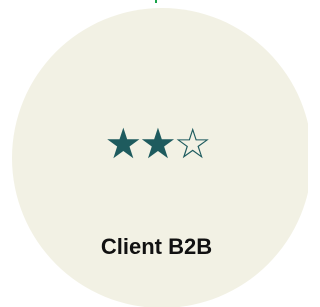 This screenshot has width=320, height=307. What do you see at coordinates (192, 143) in the screenshot?
I see `star-empty-icon: ☆` at bounding box center [192, 143].